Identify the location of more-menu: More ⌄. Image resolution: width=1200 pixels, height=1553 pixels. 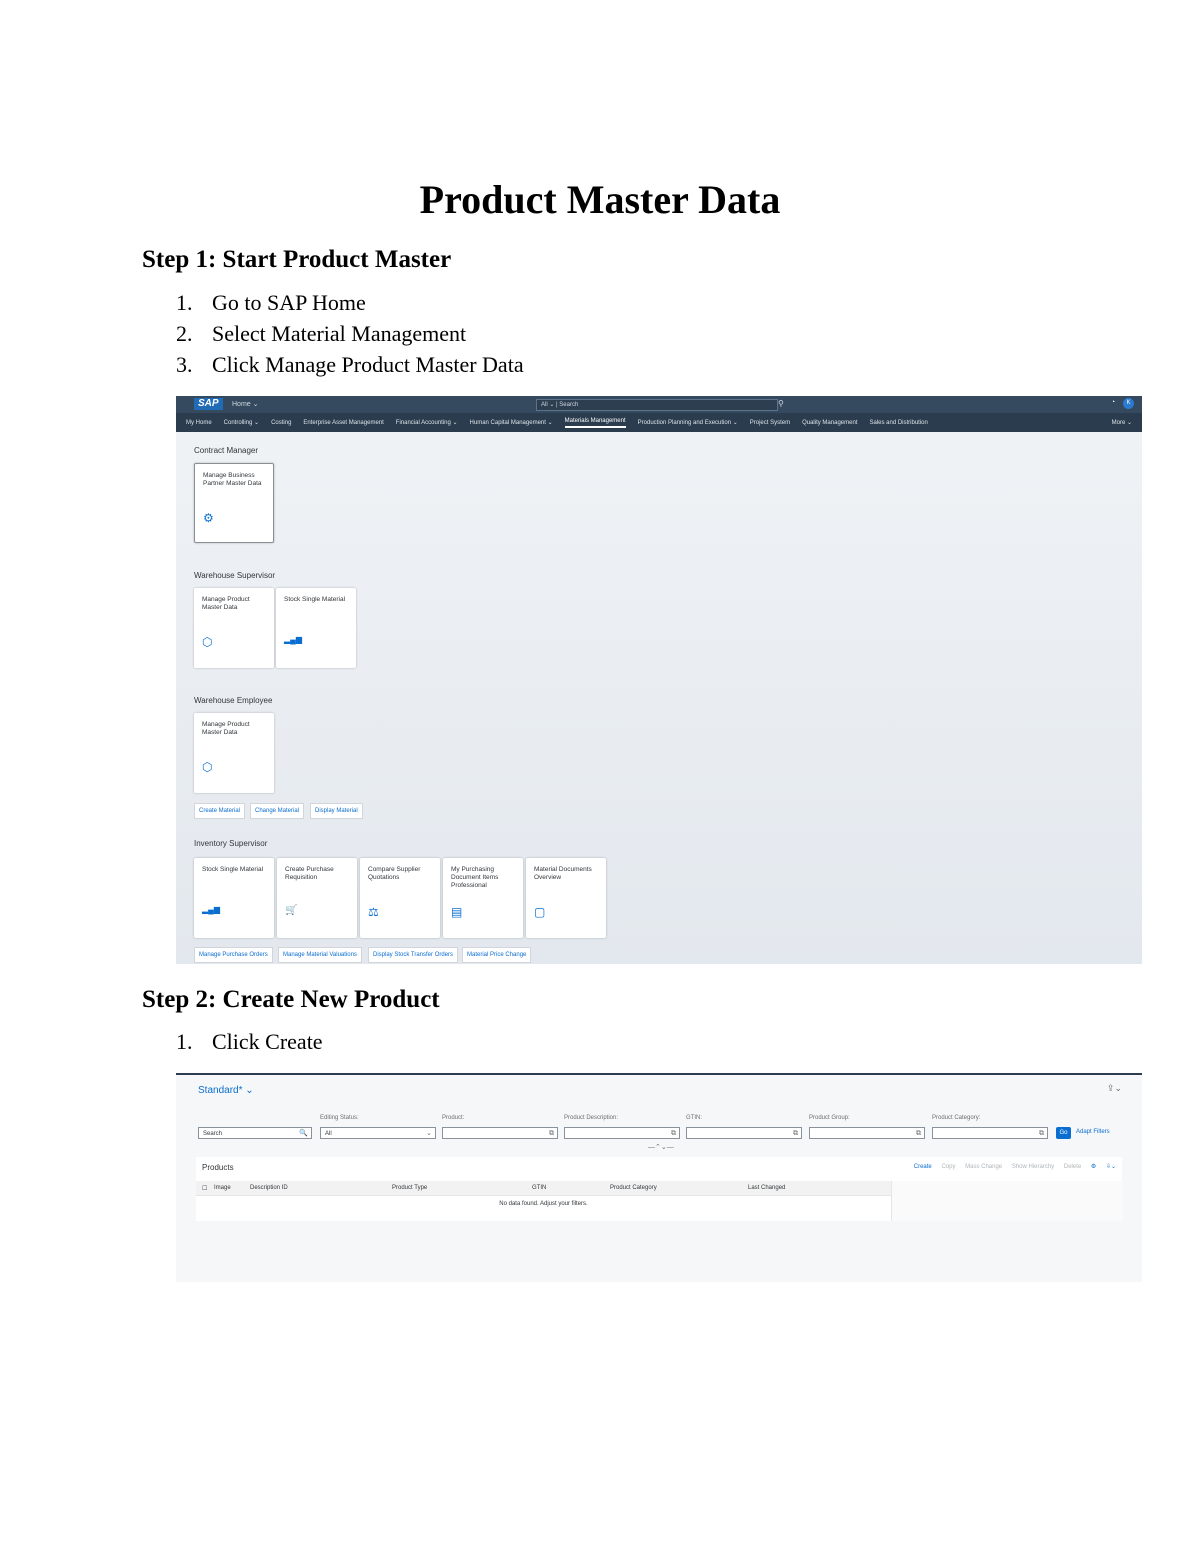
(1122, 422).